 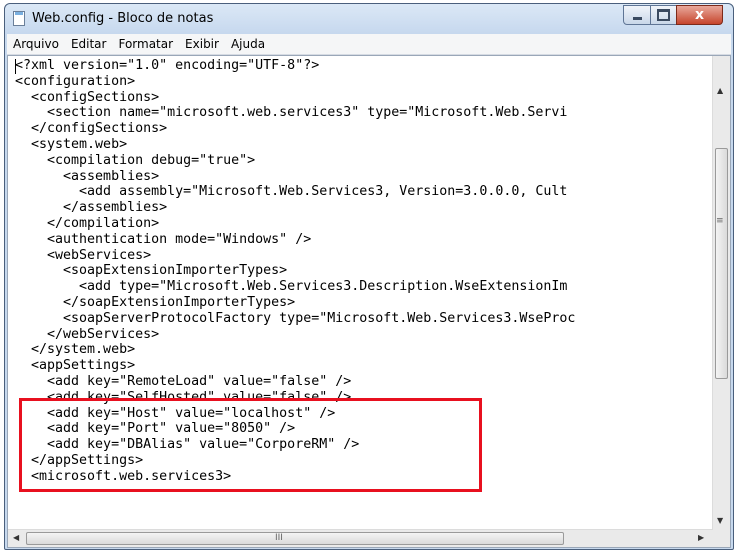 I want to click on horizontal-scroll-thumb: III, so click(x=295, y=538).